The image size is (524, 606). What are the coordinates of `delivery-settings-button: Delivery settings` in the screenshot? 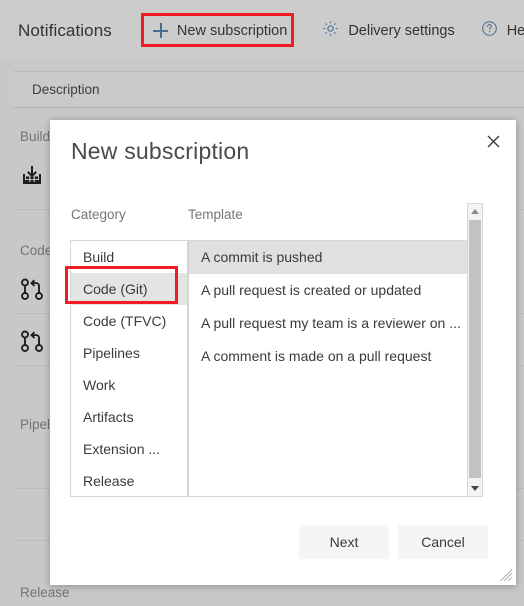 It's located at (388, 30).